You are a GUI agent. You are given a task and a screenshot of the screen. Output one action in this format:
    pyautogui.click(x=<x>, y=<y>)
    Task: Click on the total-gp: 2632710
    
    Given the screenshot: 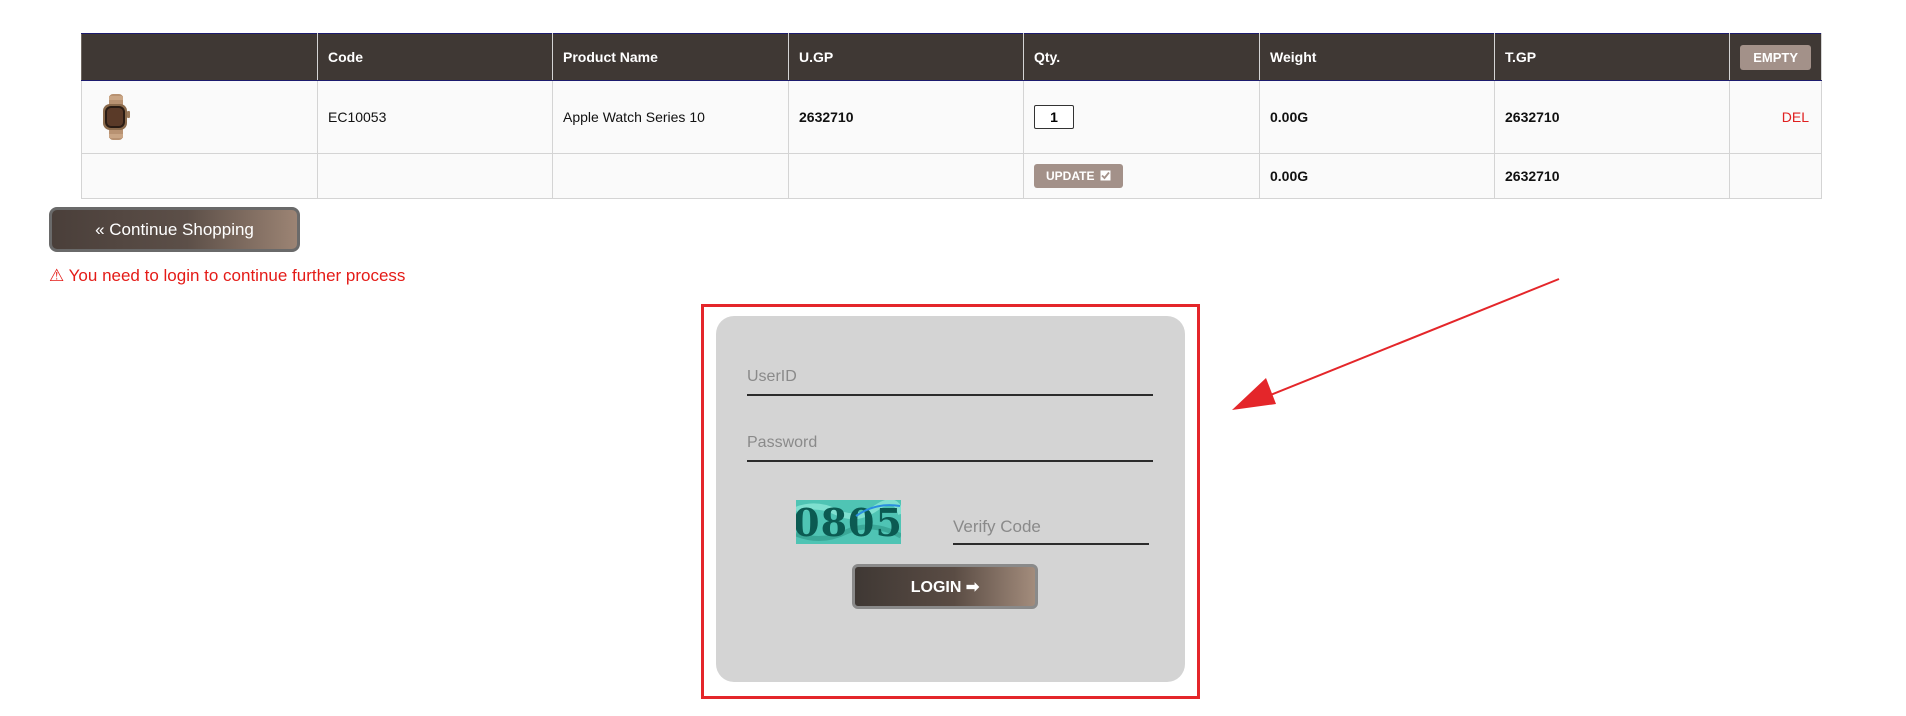 What is the action you would take?
    pyautogui.click(x=1612, y=117)
    